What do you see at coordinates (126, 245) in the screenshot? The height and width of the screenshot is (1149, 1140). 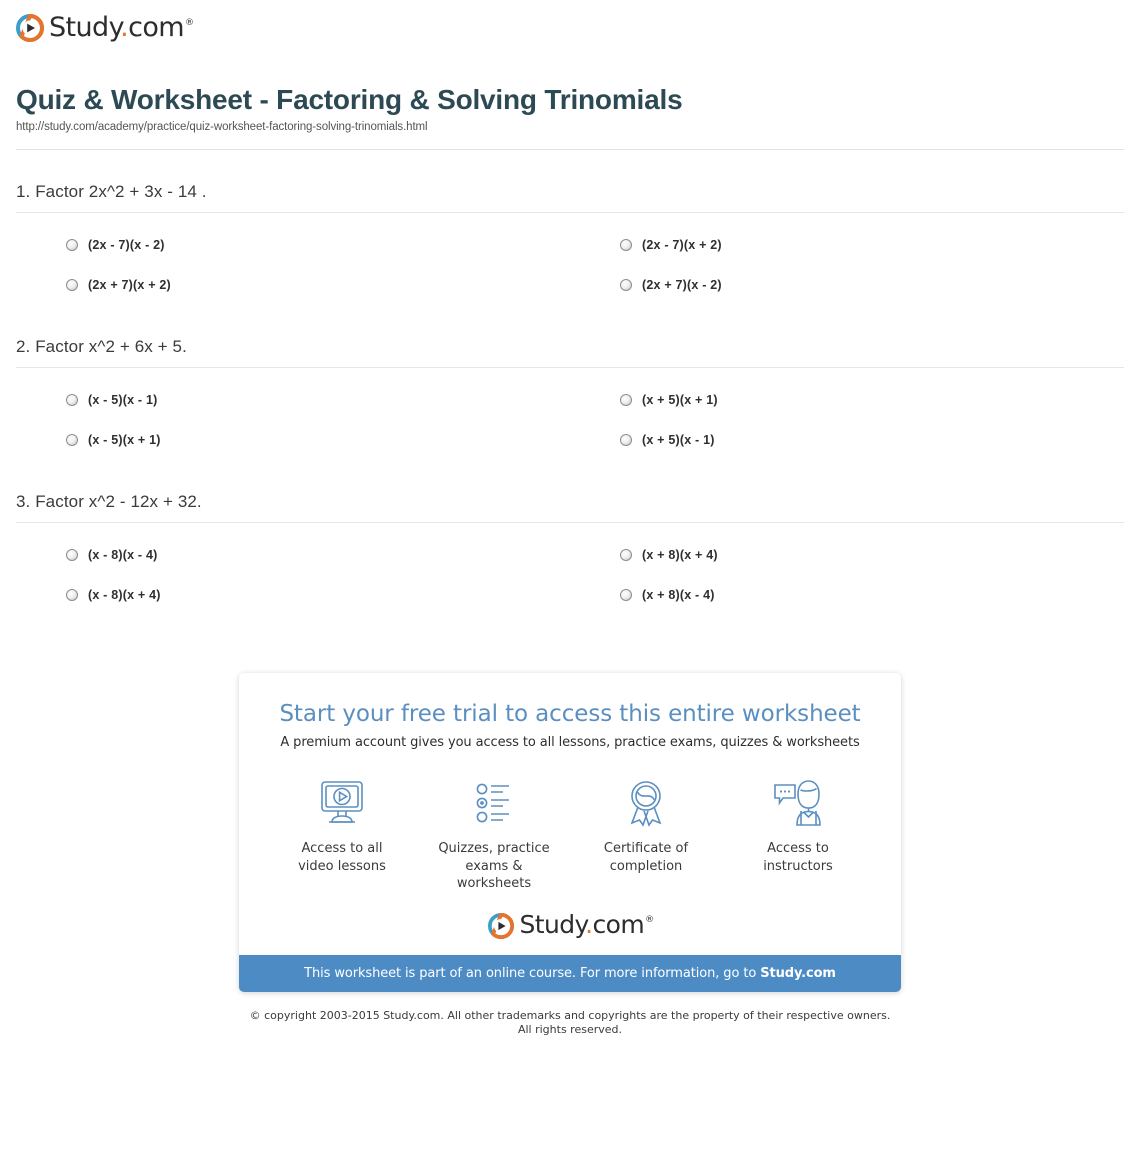 I see `option-label: (2x - 7)(x - 2)` at bounding box center [126, 245].